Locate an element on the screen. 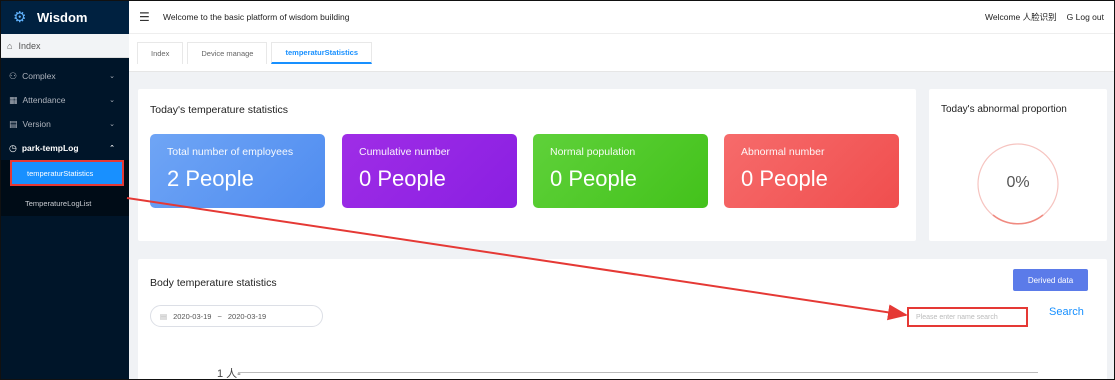 Image resolution: width=1115 pixels, height=380 pixels. stat-cumulative: Cumulative number 0 People is located at coordinates (429, 171).